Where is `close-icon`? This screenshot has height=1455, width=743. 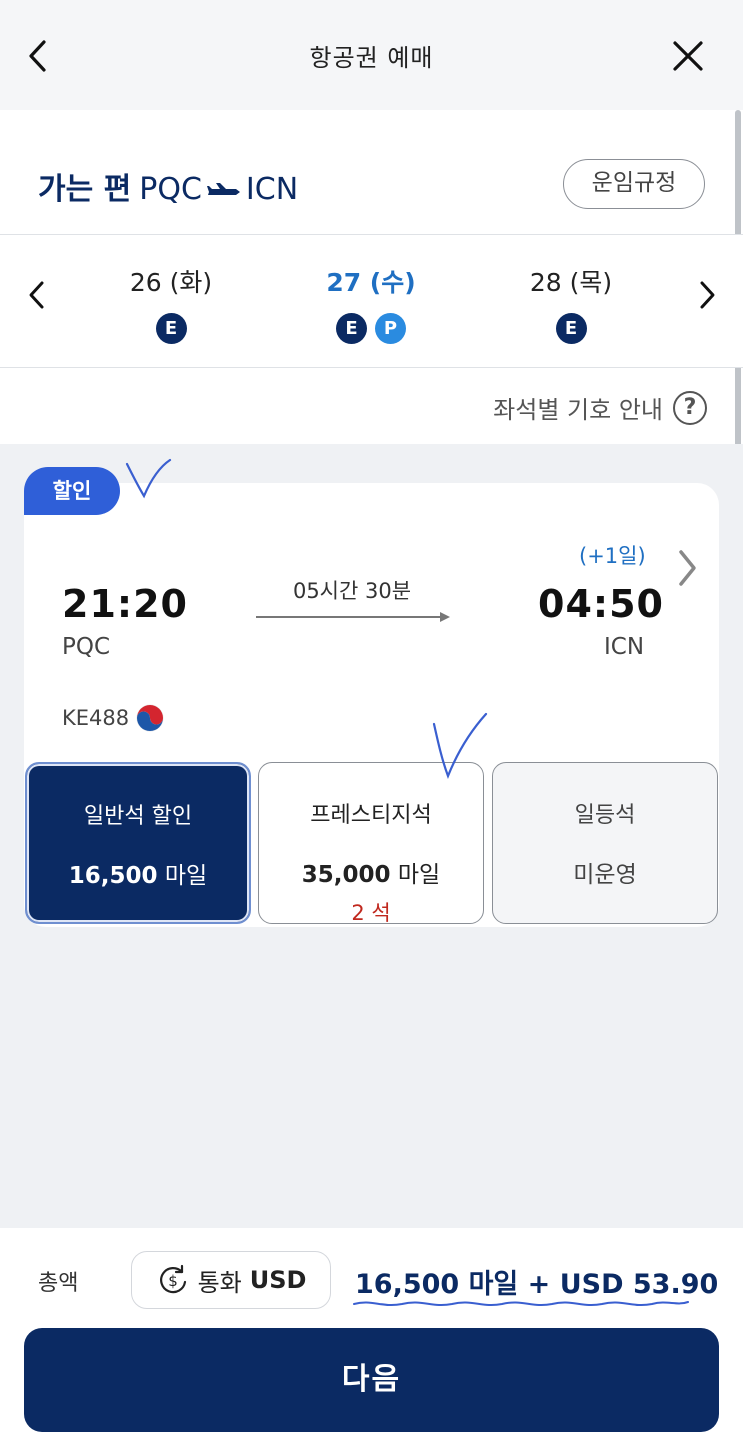
close-icon is located at coordinates (688, 56).